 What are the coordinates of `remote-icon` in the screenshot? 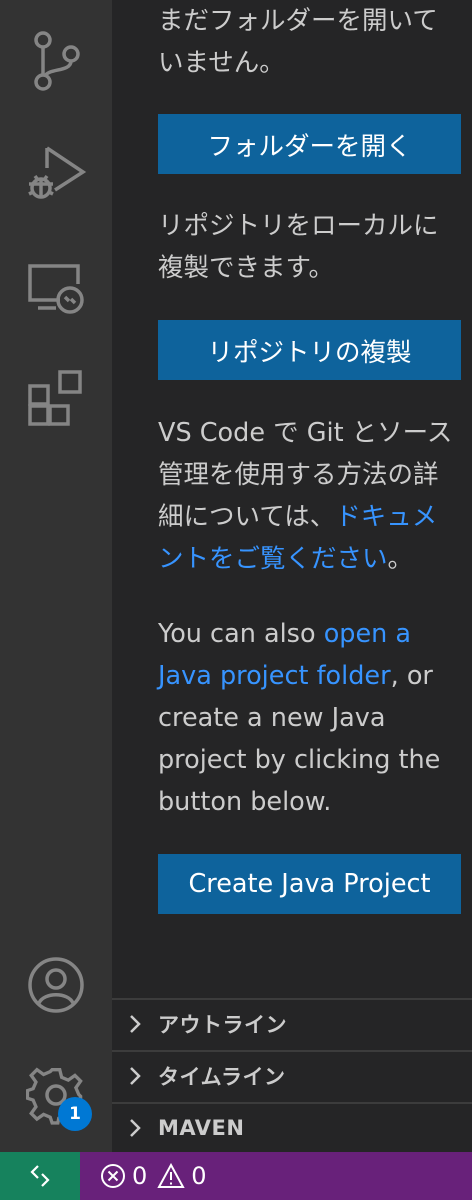 It's located at (40, 1176).